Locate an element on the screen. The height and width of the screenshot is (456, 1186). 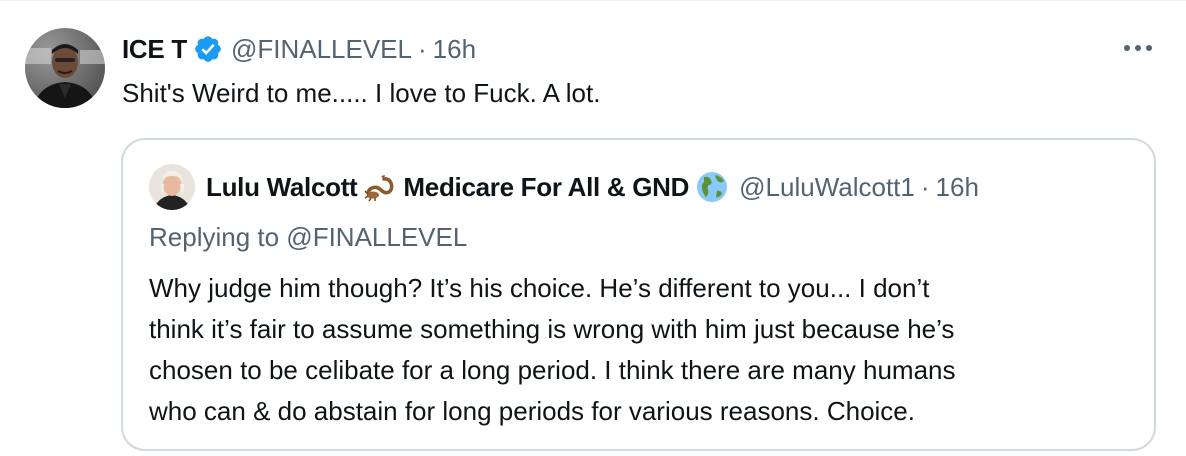
verified-badge-icon is located at coordinates (208, 49).